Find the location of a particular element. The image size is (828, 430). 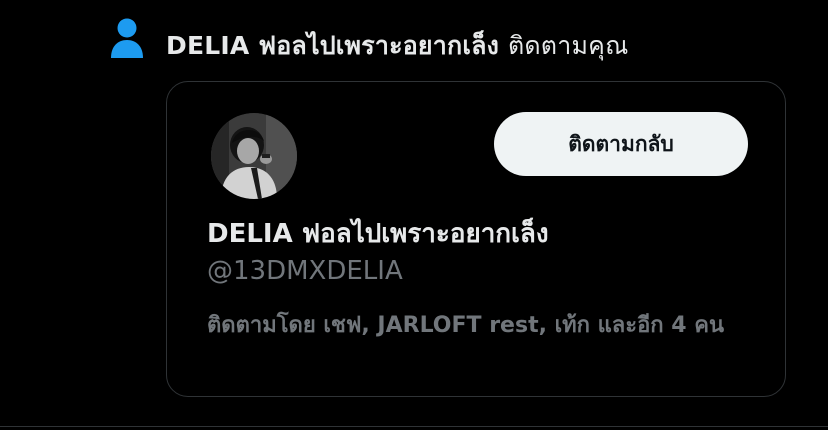

avatar is located at coordinates (254, 156).